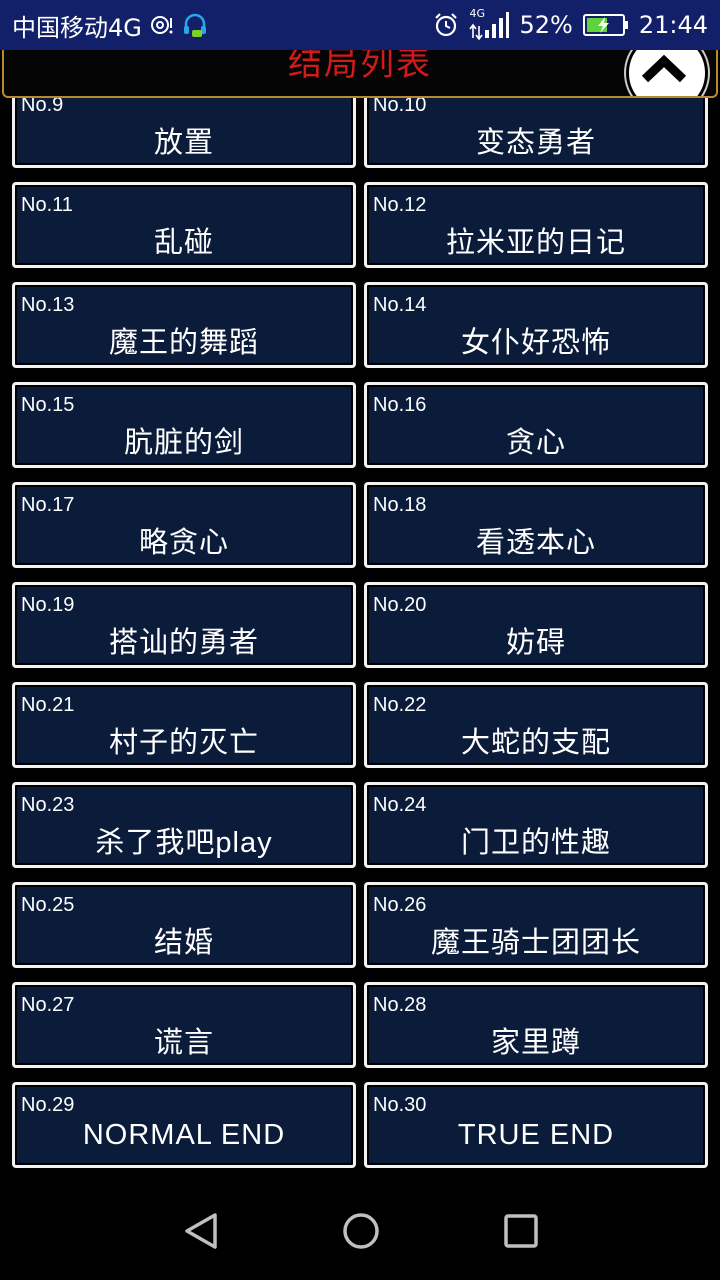 This screenshot has height=1280, width=720. Describe the element at coordinates (48, 505) in the screenshot. I see `ending-number: No.17` at that location.